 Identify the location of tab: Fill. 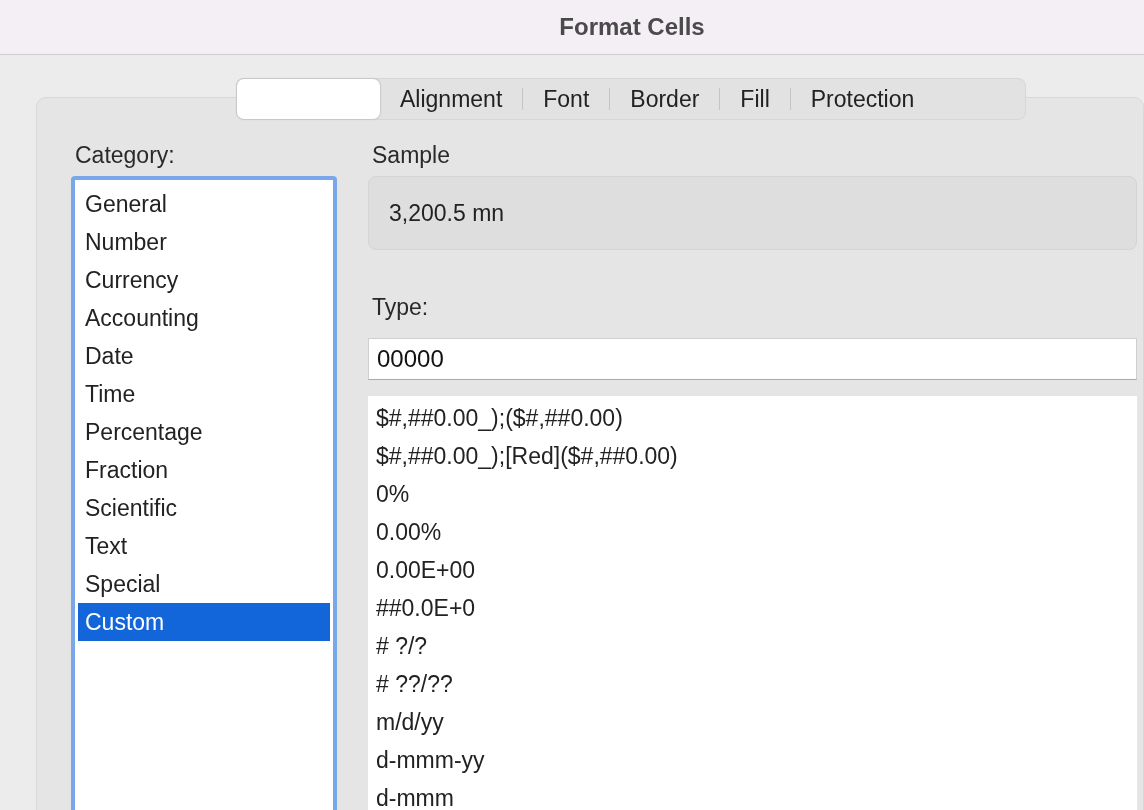
(755, 99).